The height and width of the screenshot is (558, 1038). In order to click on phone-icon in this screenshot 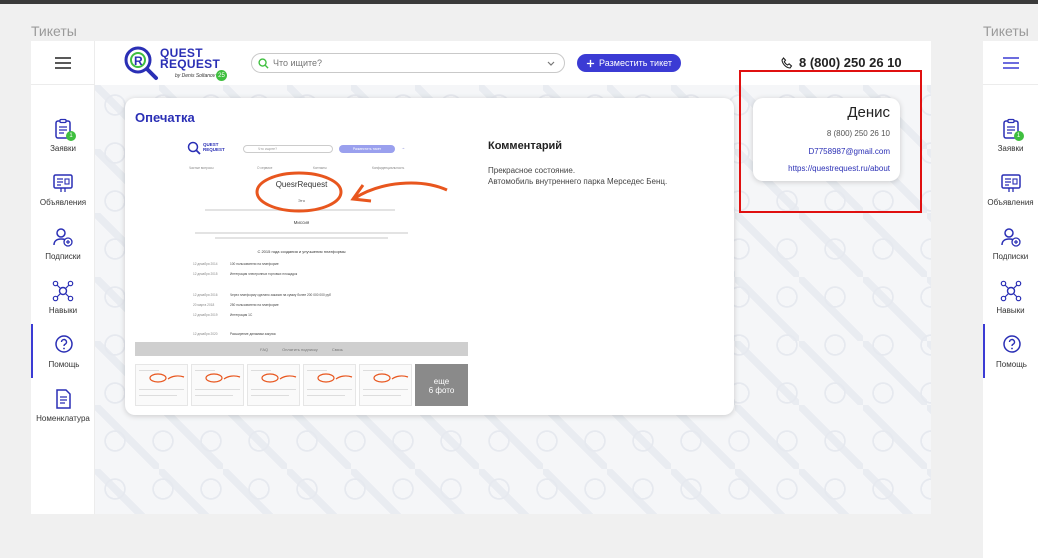, I will do `click(787, 62)`.